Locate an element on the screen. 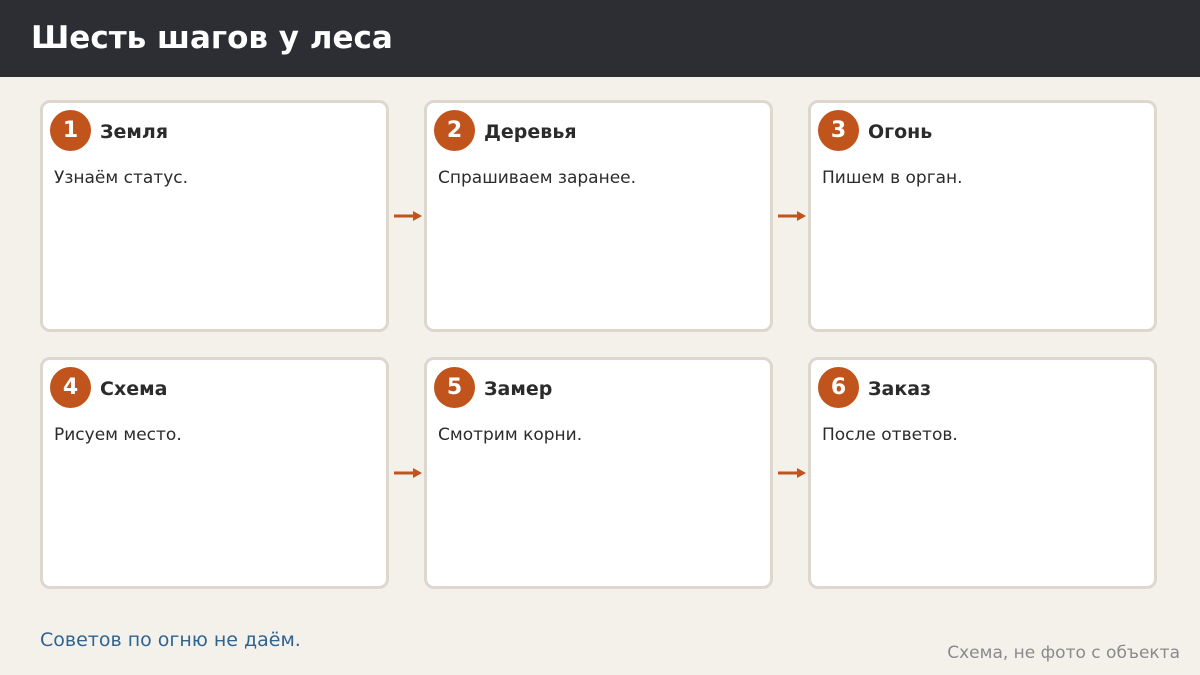  step-card-5: 5 Замер Смотрим корни. is located at coordinates (598, 473).